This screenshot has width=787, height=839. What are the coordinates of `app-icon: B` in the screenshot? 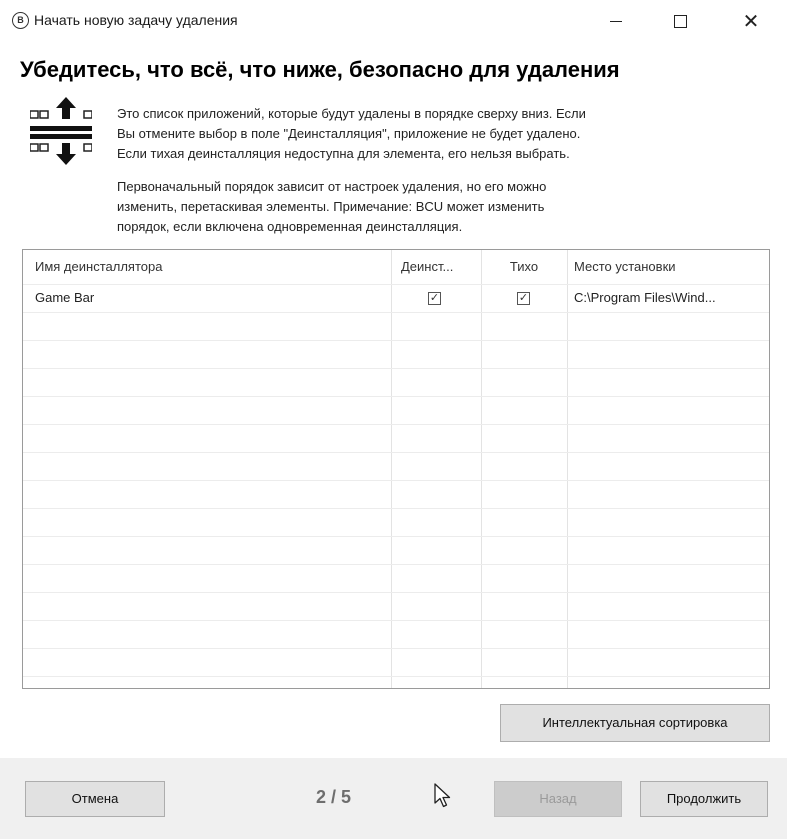 It's located at (20, 20).